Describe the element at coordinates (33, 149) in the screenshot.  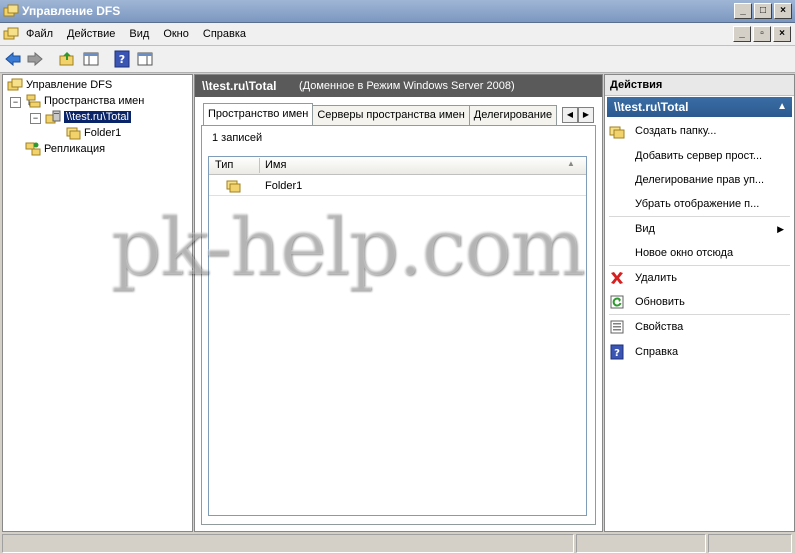
I see `replication-icon` at that location.